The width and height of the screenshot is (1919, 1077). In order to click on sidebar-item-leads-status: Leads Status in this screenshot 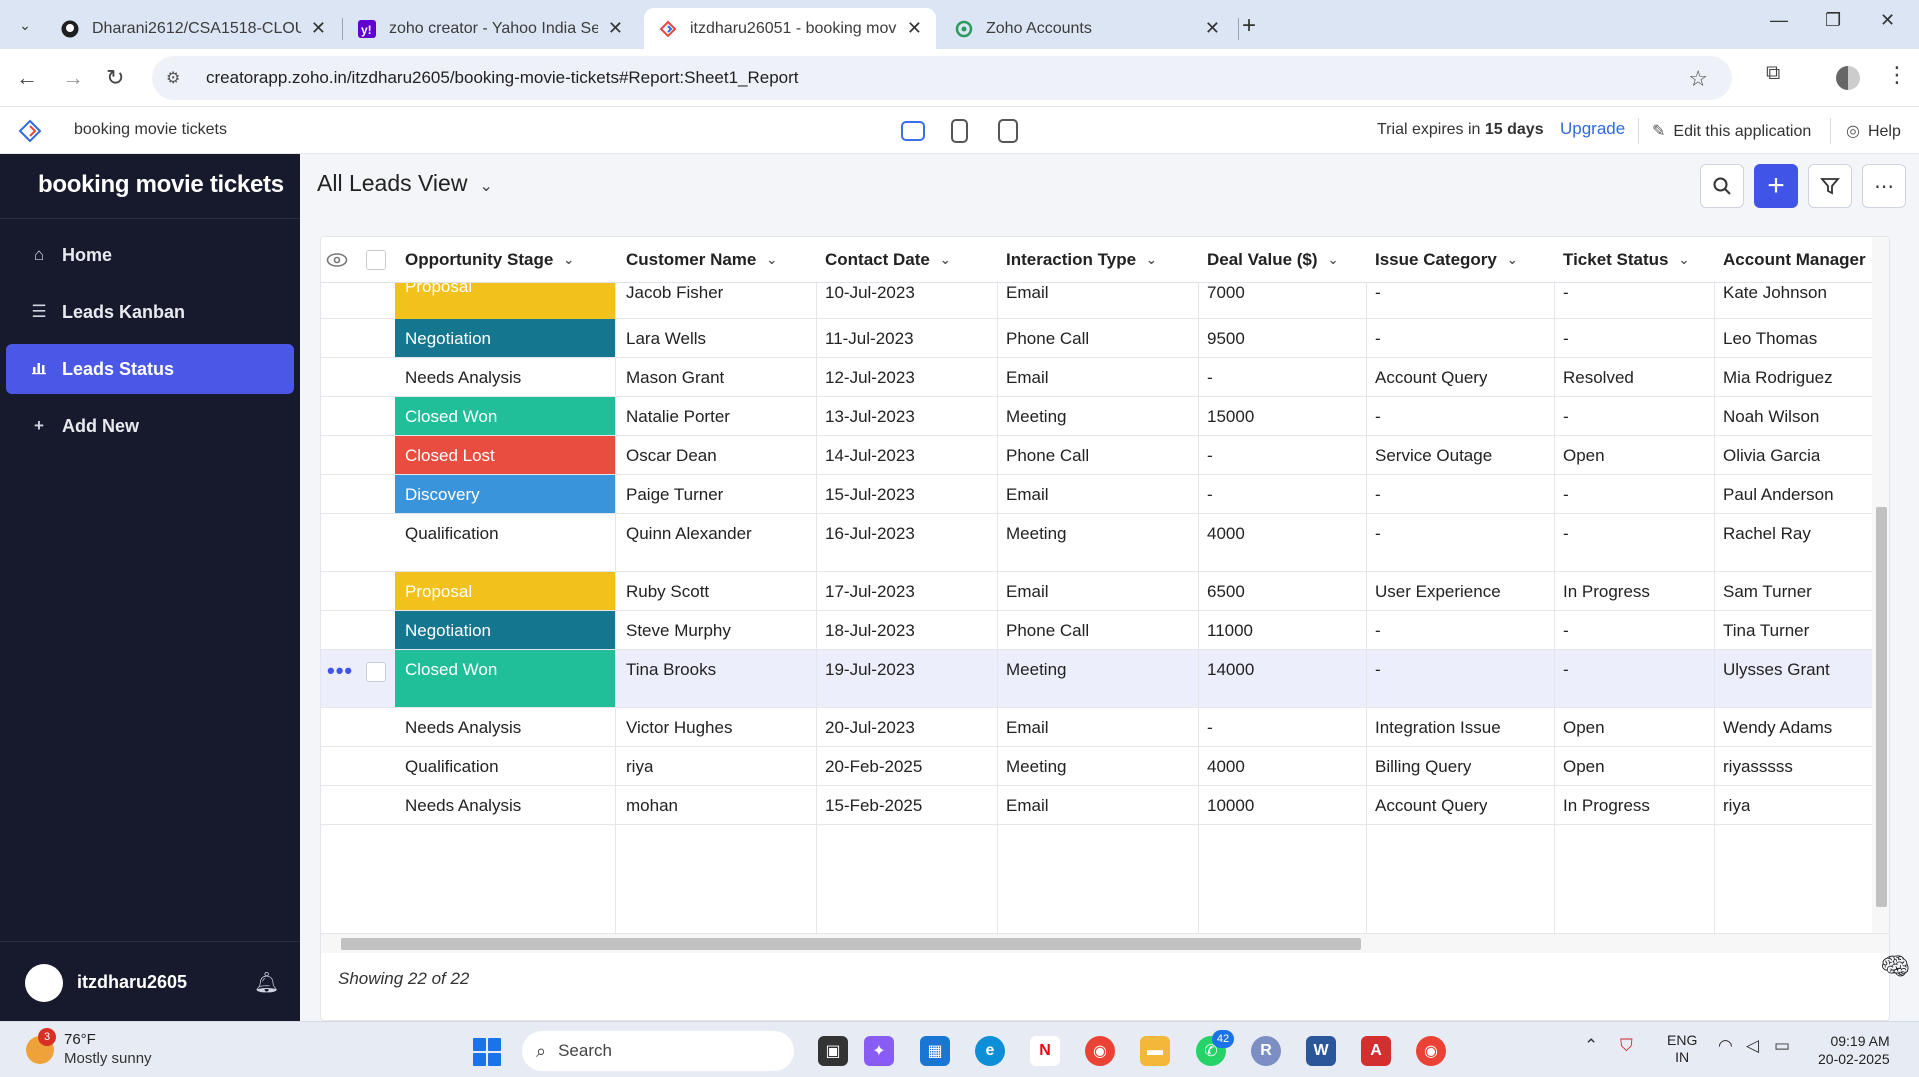, I will do `click(150, 369)`.